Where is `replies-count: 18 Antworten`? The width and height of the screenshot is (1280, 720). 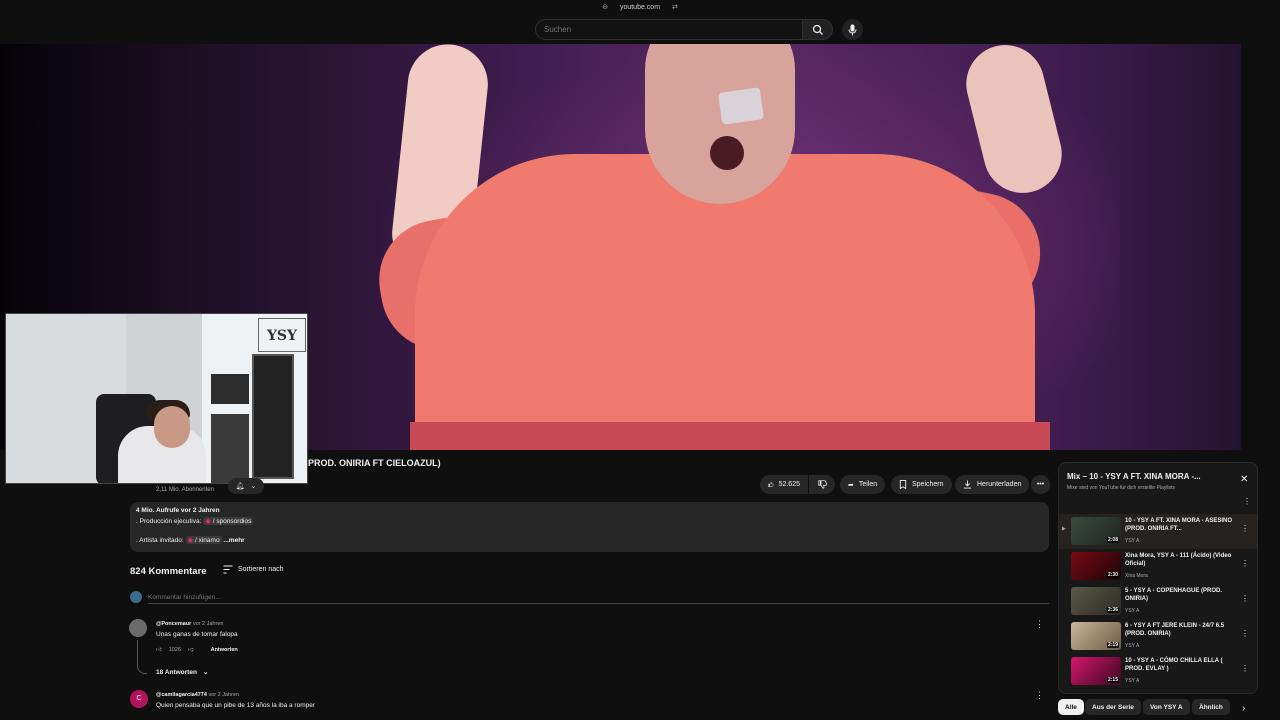 replies-count: 18 Antworten is located at coordinates (176, 672).